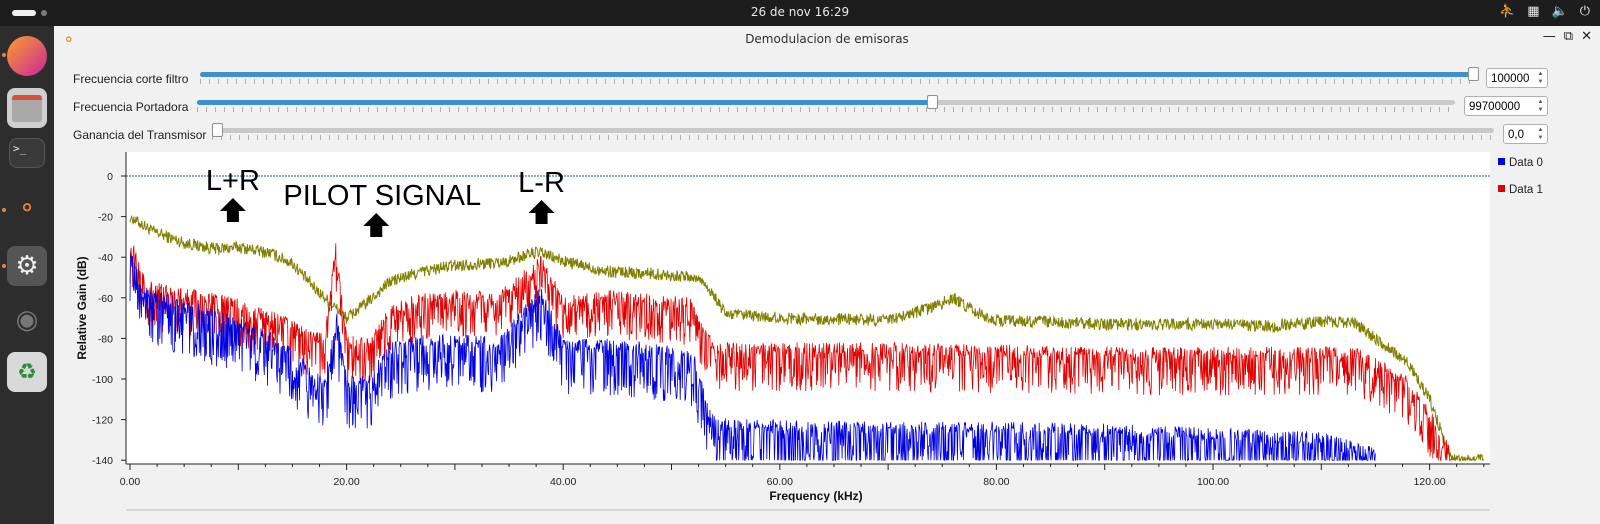 Image resolution: width=1600 pixels, height=524 pixels. I want to click on files-icon, so click(27, 108).